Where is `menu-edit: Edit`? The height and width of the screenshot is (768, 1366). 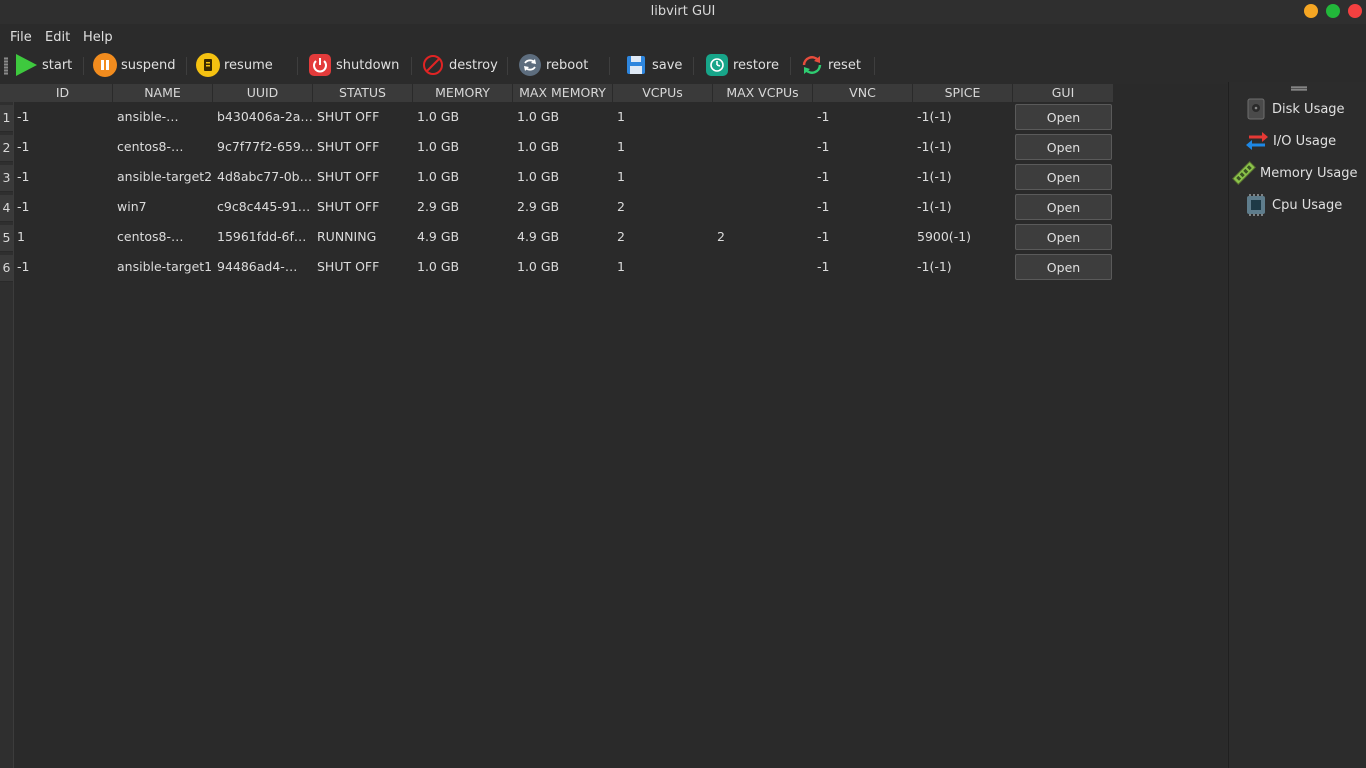 menu-edit: Edit is located at coordinates (57, 37).